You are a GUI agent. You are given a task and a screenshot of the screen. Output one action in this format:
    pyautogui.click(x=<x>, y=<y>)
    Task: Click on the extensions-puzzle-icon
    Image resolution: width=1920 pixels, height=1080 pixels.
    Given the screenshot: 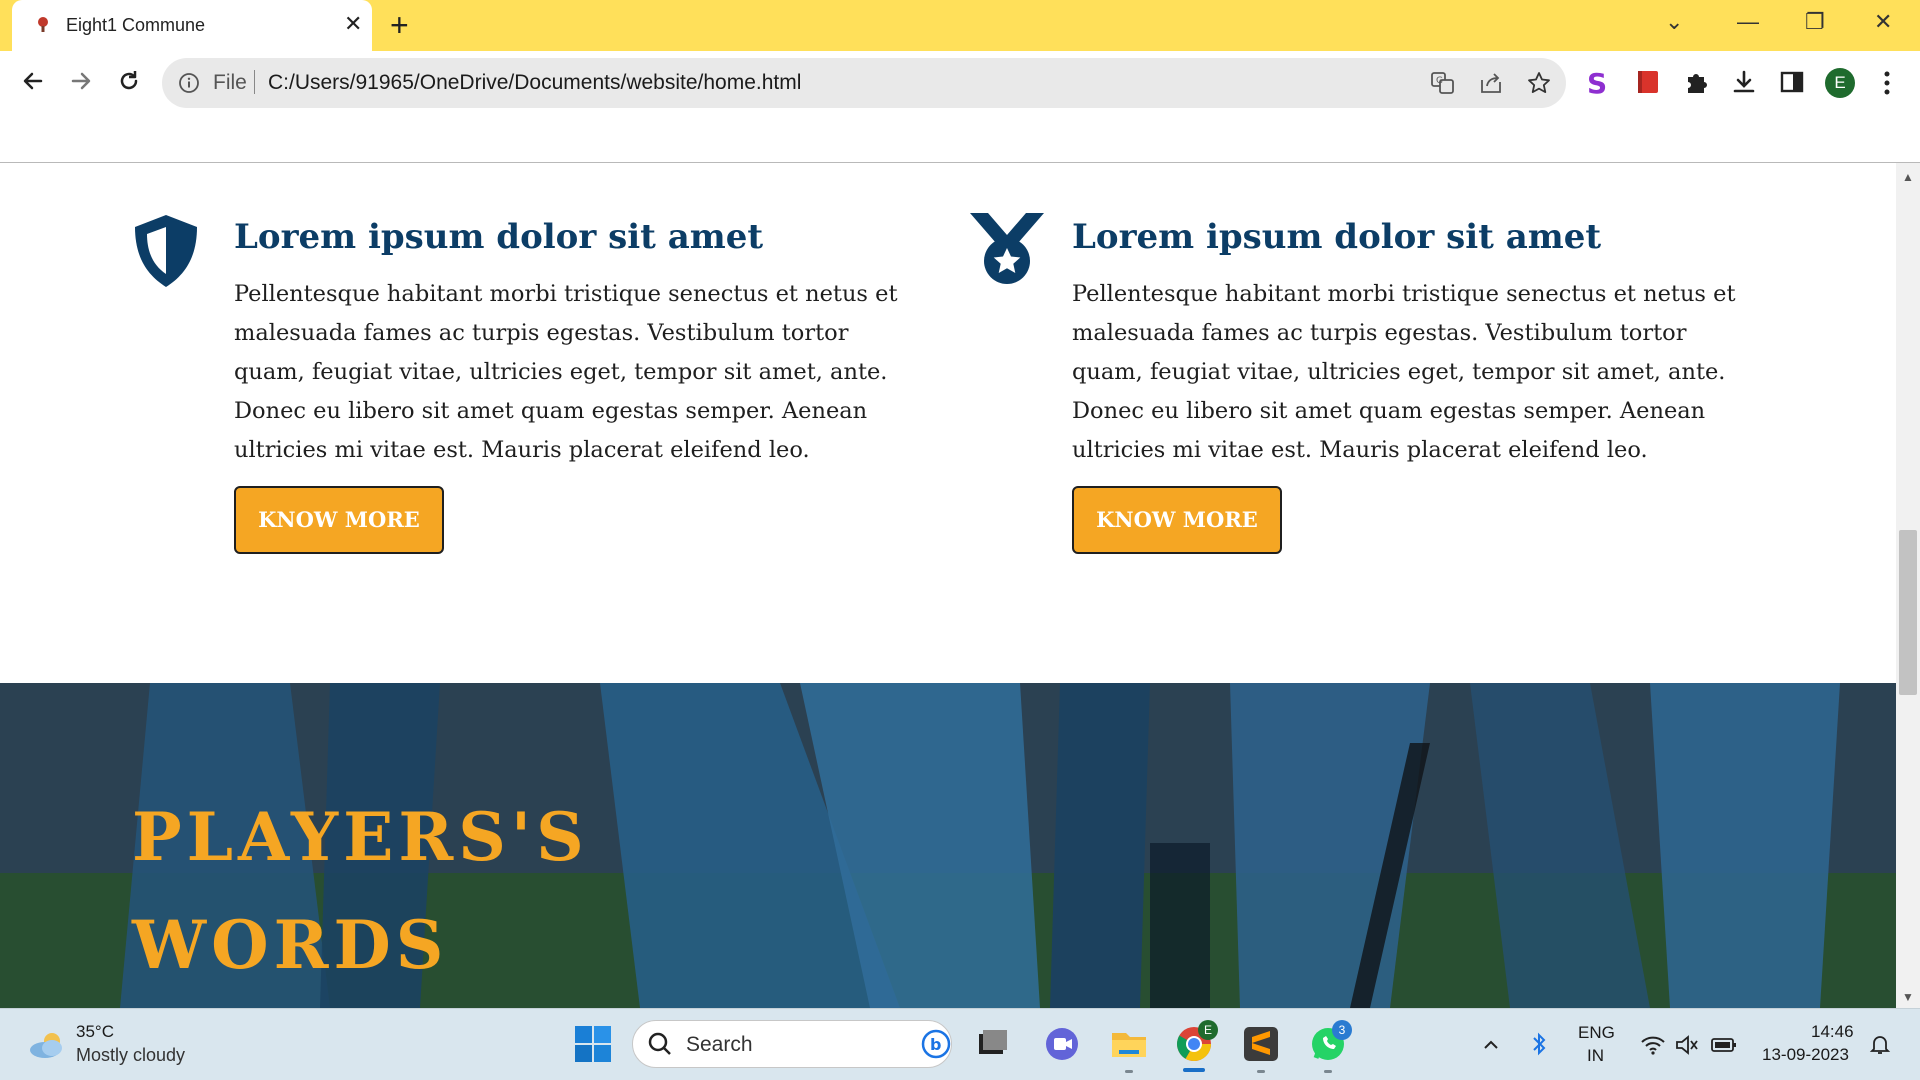 What is the action you would take?
    pyautogui.click(x=1696, y=82)
    